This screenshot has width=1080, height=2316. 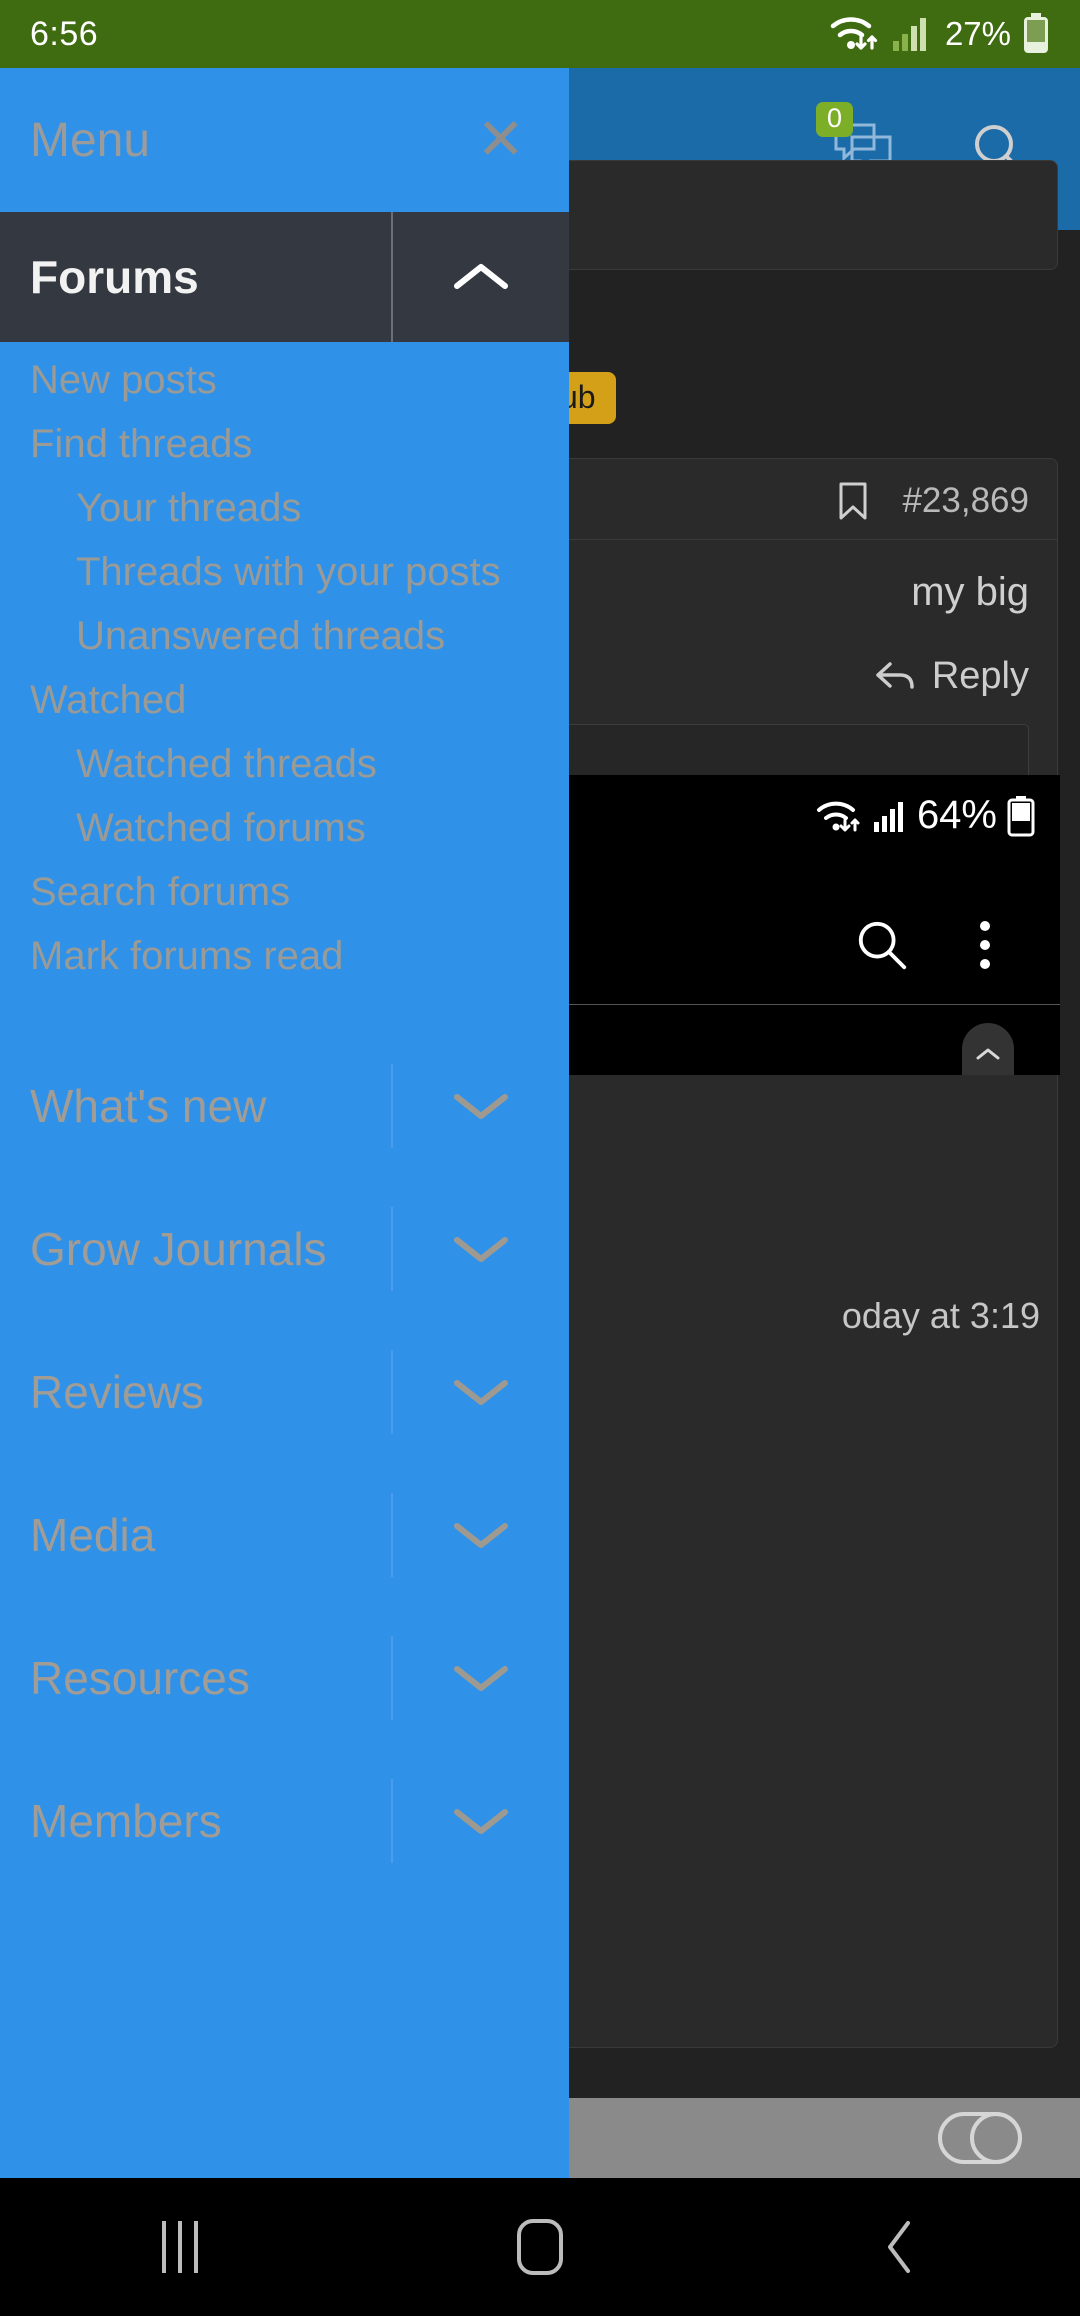 What do you see at coordinates (835, 119) in the screenshot?
I see `chat-badge-count: 0` at bounding box center [835, 119].